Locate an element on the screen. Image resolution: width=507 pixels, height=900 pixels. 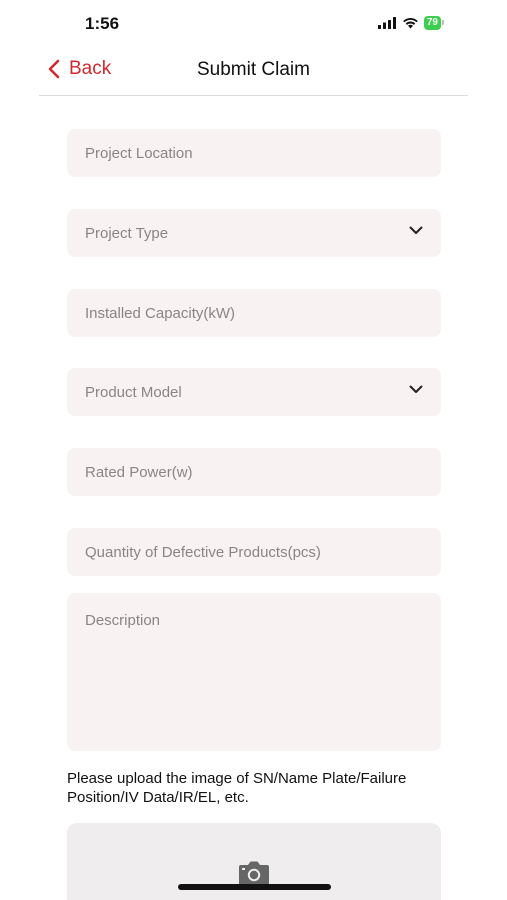
product-model-select: Product Model is located at coordinates (254, 392).